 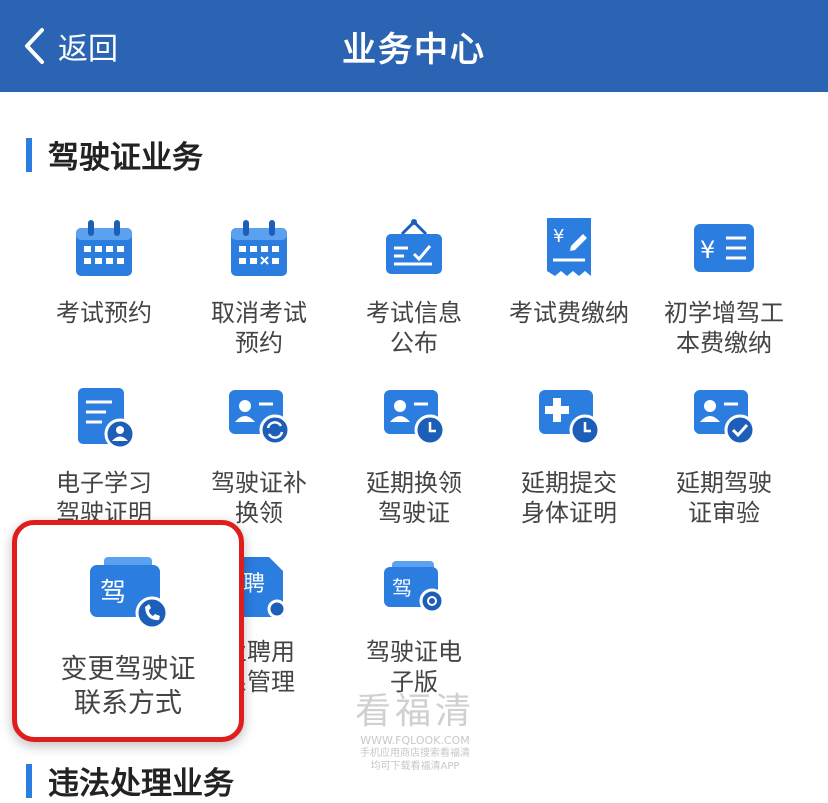 What do you see at coordinates (724, 287) in the screenshot?
I see `item-learner-fee: ¥ 初学增驾工 本费缴纳` at bounding box center [724, 287].